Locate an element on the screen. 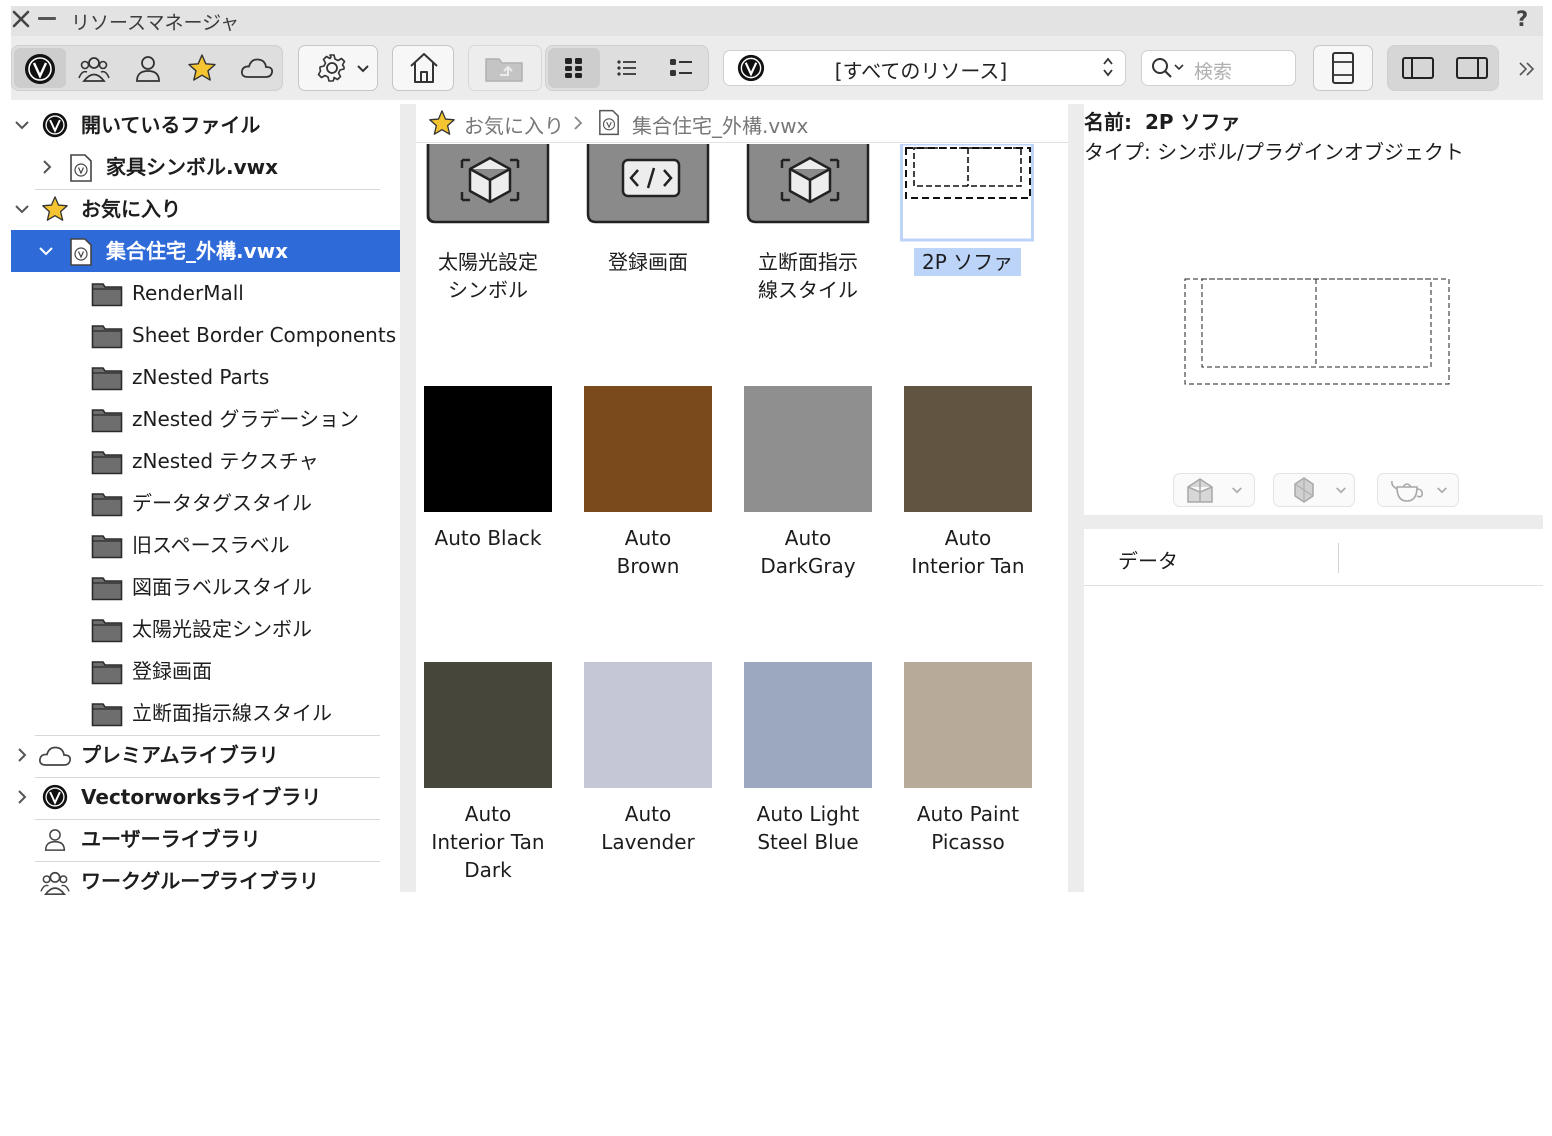 This screenshot has width=1552, height=1136. resource-label-line: 線スタイル is located at coordinates (808, 290).